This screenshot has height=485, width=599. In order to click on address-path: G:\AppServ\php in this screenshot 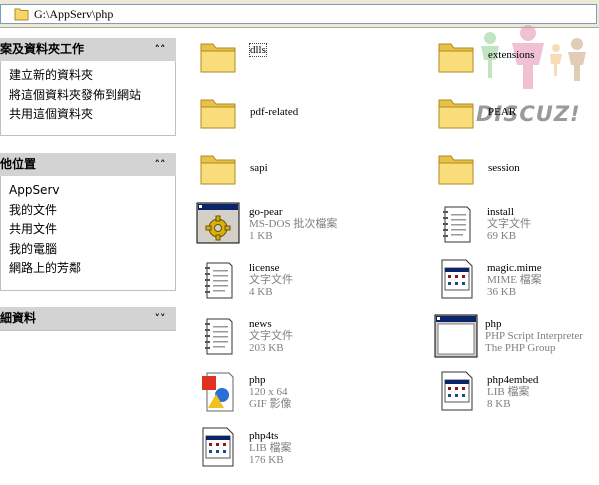, I will do `click(74, 14)`.